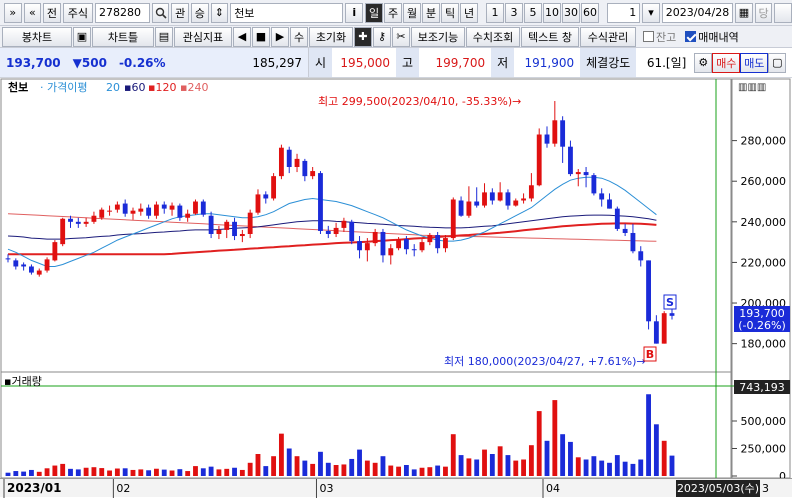  Describe the element at coordinates (532, 12) in the screenshot. I see `minute-tab-5: 5` at that location.